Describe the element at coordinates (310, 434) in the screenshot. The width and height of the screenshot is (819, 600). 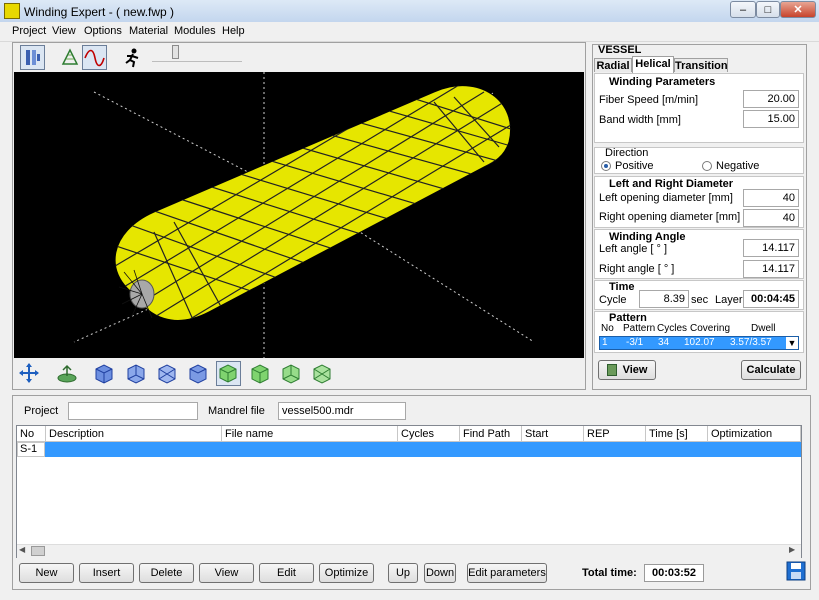
I see `col-file-name: File name` at that location.